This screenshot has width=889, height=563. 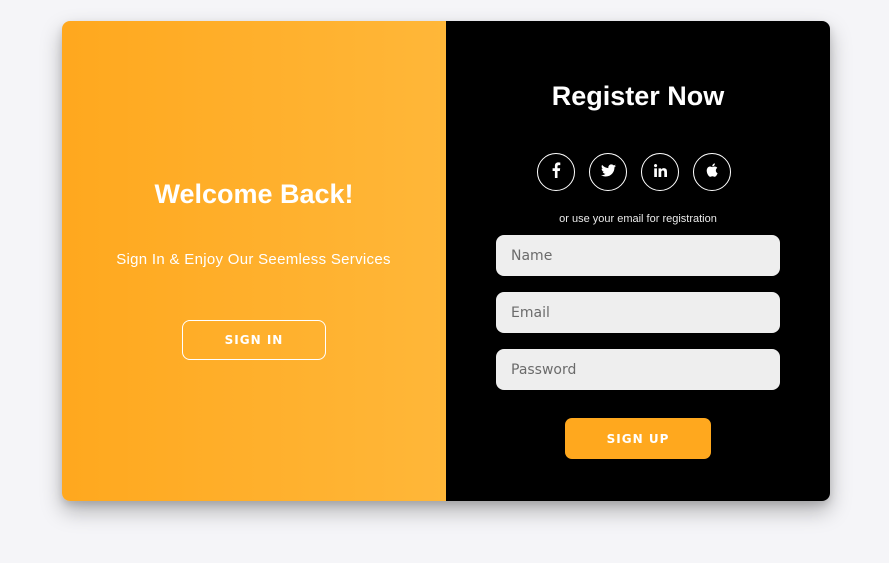 I want to click on facebook-button, so click(x=556, y=172).